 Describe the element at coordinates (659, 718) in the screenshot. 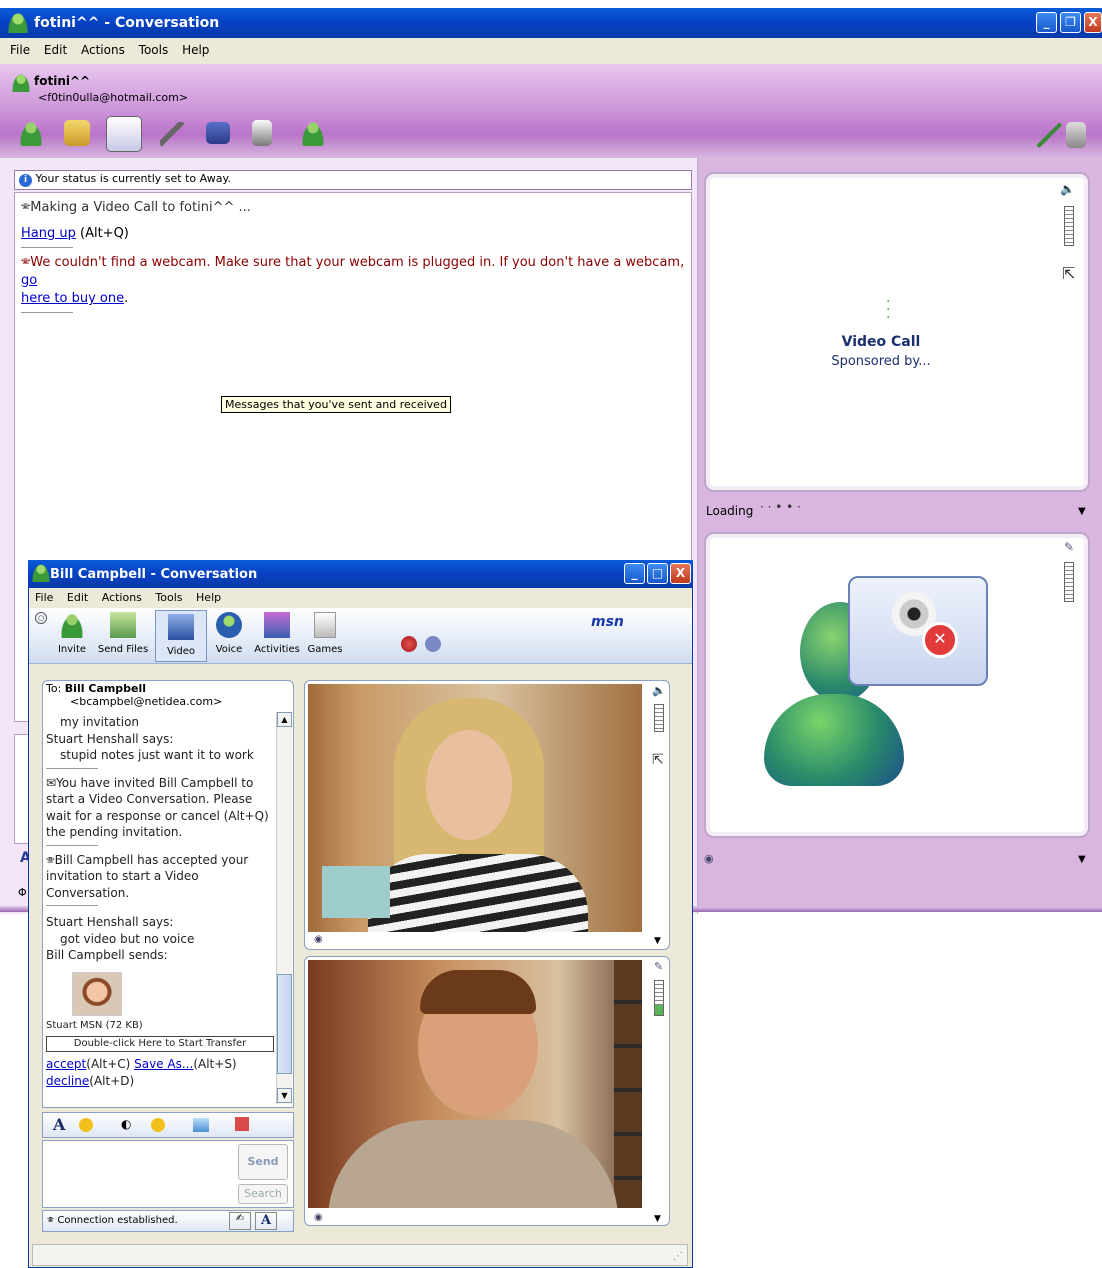

I see `bill-volume-slider` at that location.